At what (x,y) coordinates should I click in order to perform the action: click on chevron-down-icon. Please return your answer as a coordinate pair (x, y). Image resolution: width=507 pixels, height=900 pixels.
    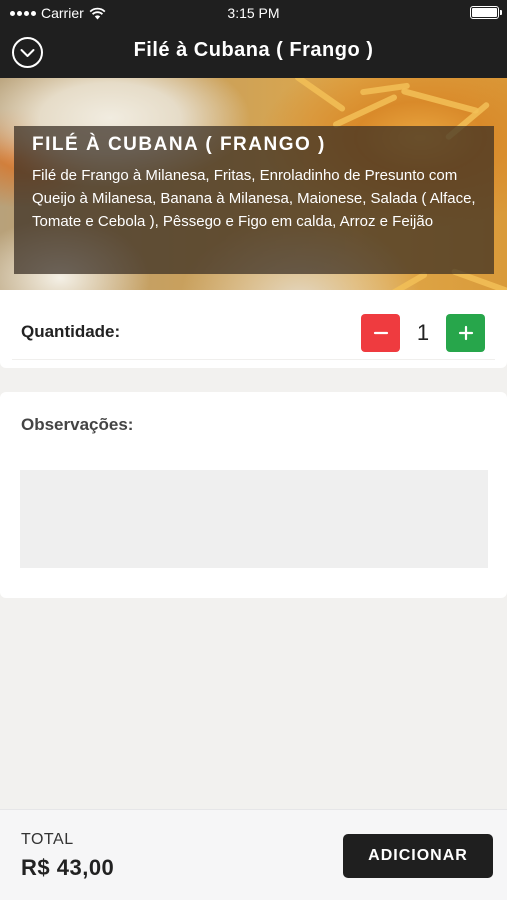
    Looking at the image, I should click on (27, 52).